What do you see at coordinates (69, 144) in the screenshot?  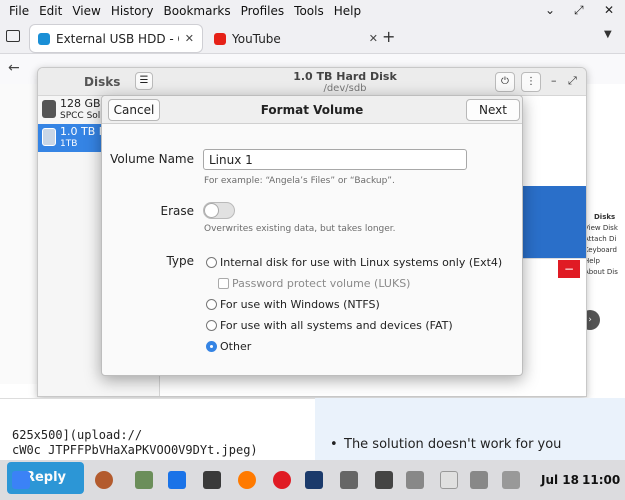 I see `disk-subtitle: 1TB` at bounding box center [69, 144].